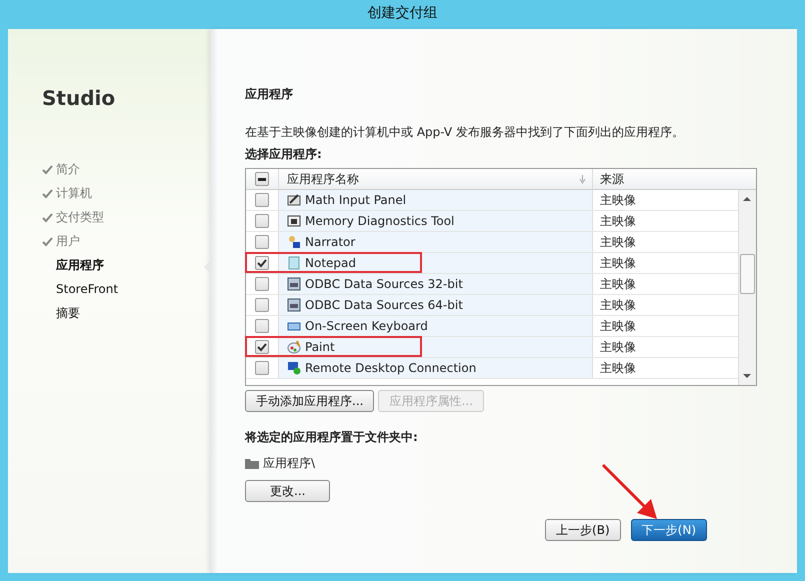 This screenshot has height=581, width=805. What do you see at coordinates (332, 437) in the screenshot?
I see `folder-label: 将选定的应用程序置于文件夹中:` at bounding box center [332, 437].